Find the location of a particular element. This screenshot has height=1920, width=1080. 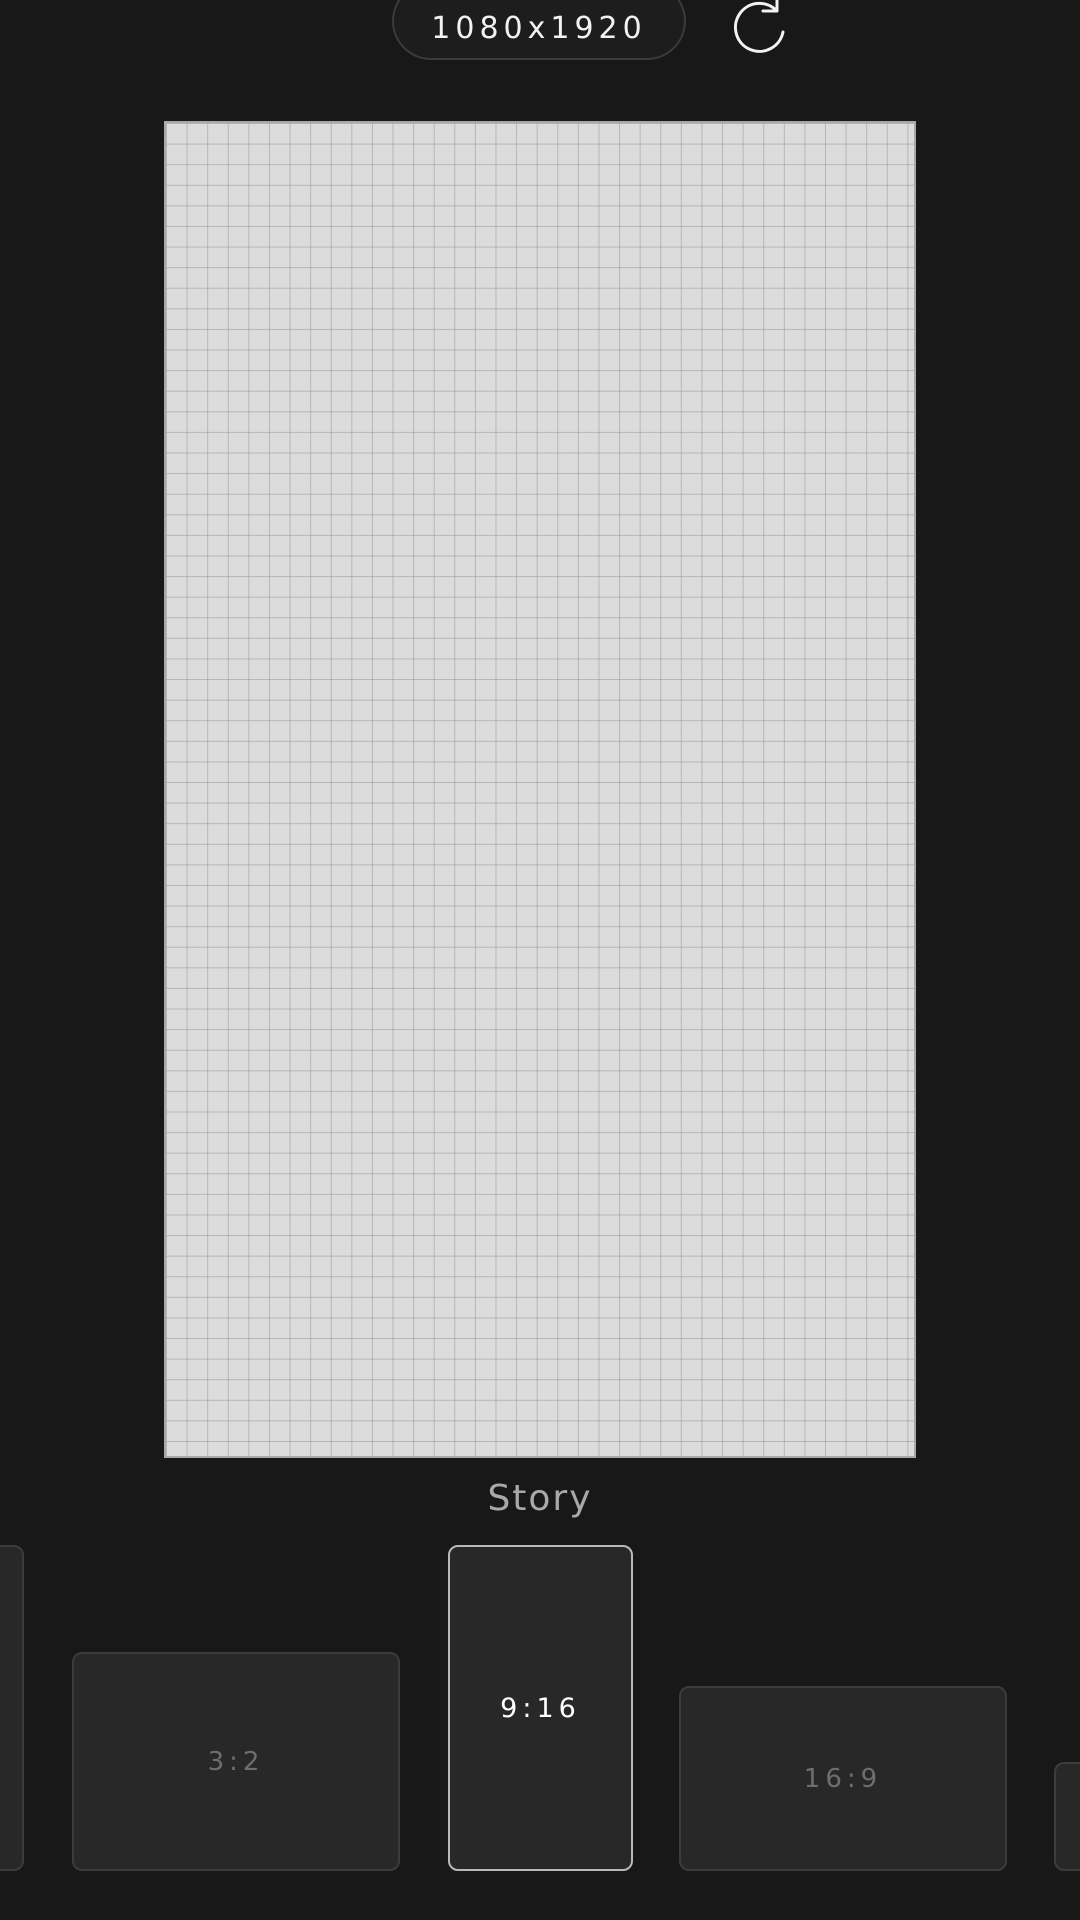

ratio-card-label: 9:16 is located at coordinates (540, 1708).